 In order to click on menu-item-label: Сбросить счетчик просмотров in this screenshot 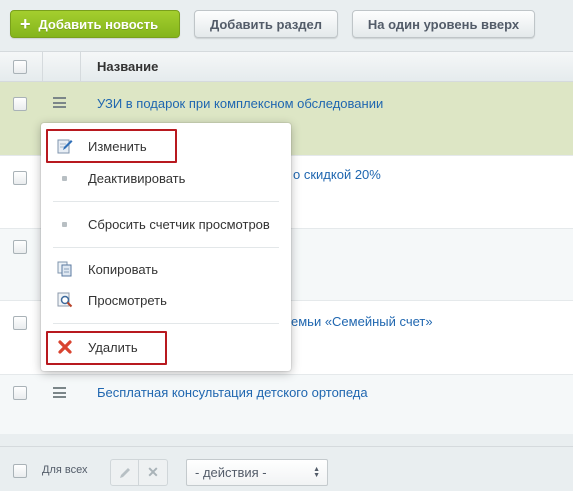, I will do `click(179, 224)`.